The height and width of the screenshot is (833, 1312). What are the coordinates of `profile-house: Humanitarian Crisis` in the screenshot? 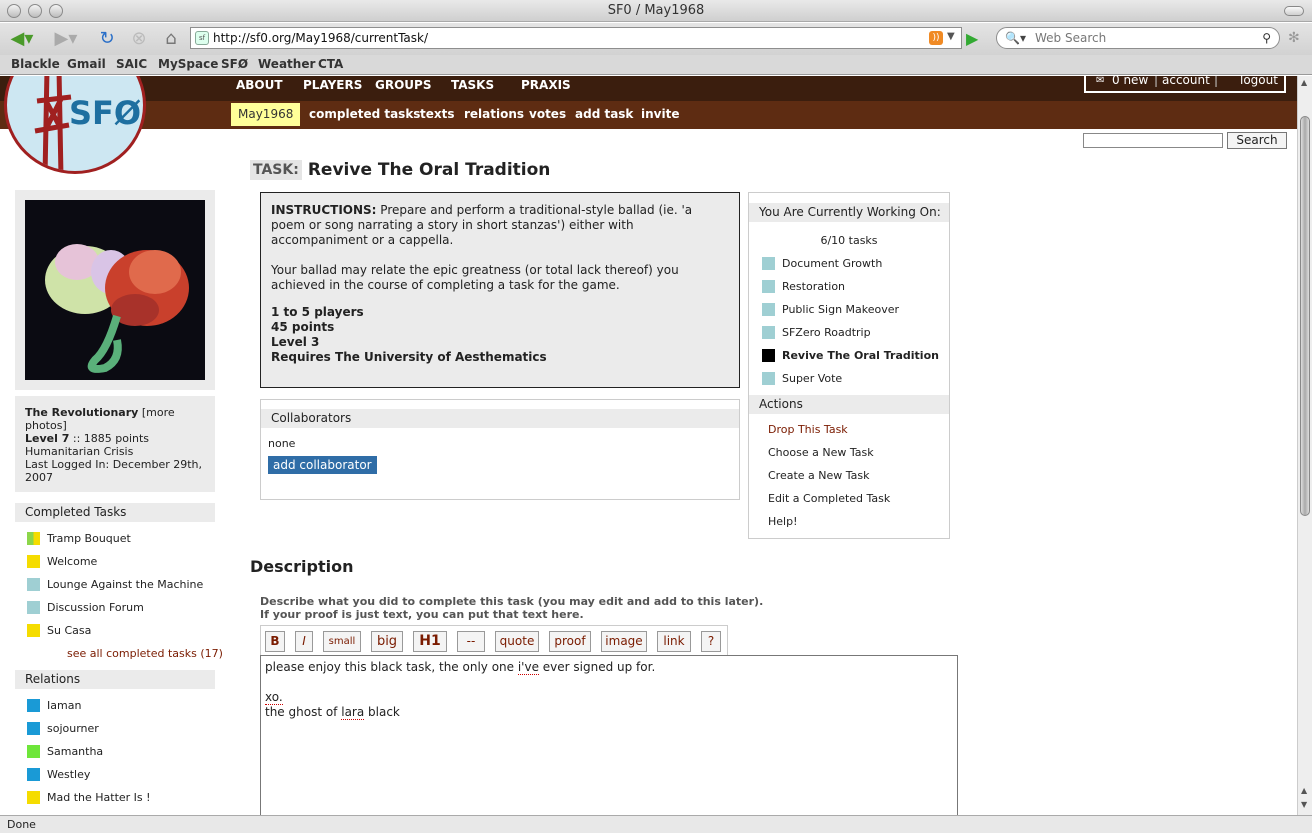 It's located at (115, 451).